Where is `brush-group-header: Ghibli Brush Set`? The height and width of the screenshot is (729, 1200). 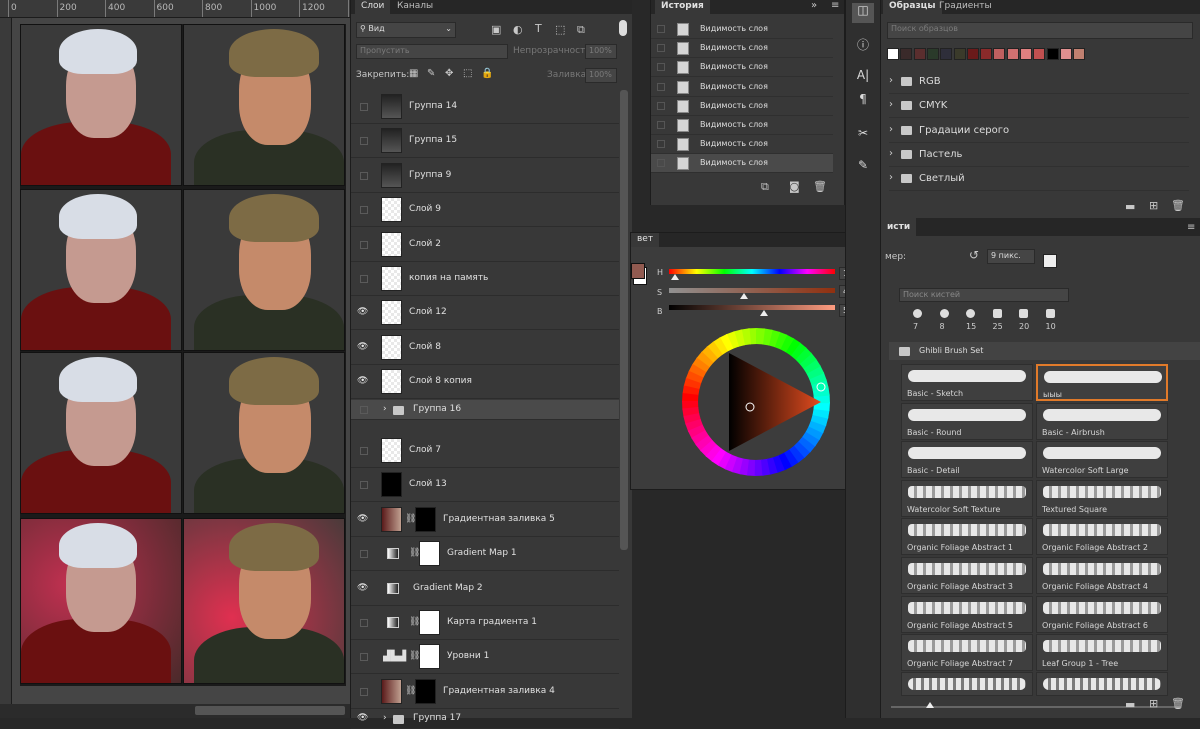
brush-group-header: Ghibli Brush Set is located at coordinates (1044, 351).